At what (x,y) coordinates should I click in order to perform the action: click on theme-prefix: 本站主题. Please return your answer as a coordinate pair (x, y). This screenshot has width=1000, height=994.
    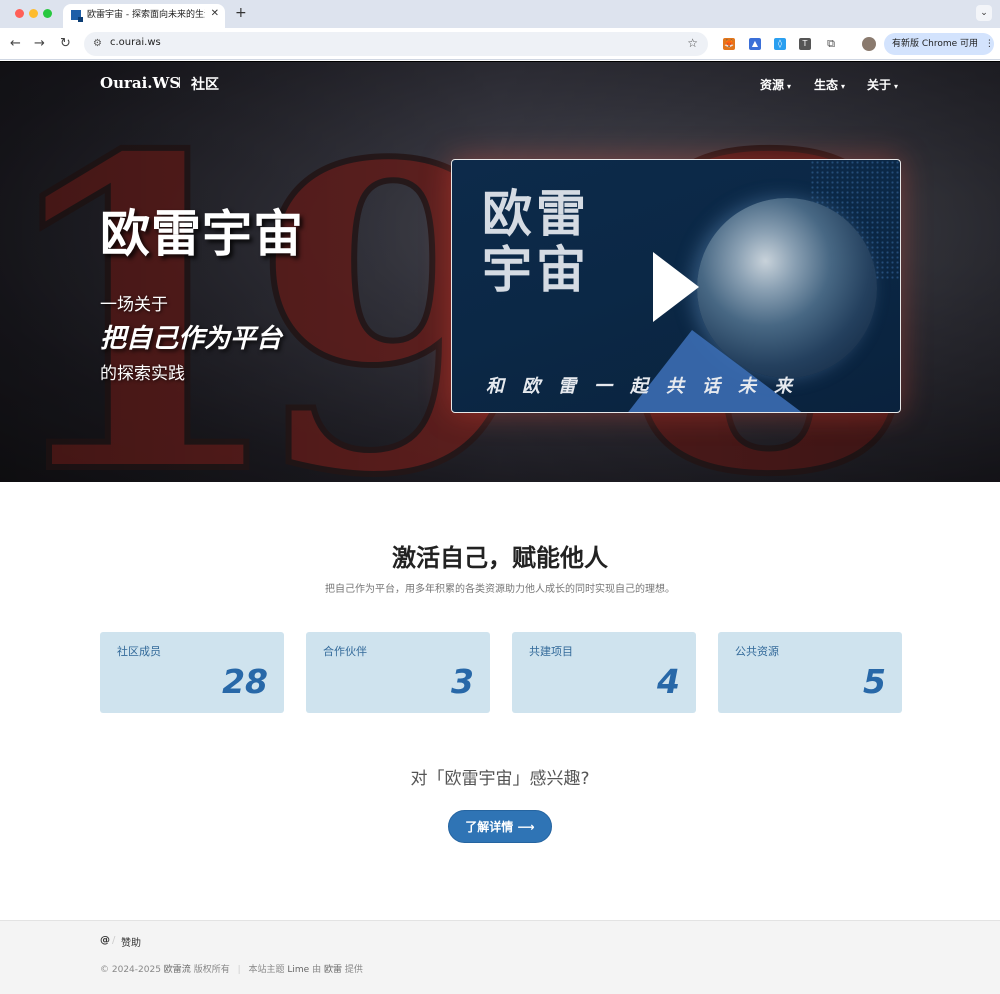
    Looking at the image, I should click on (266, 970).